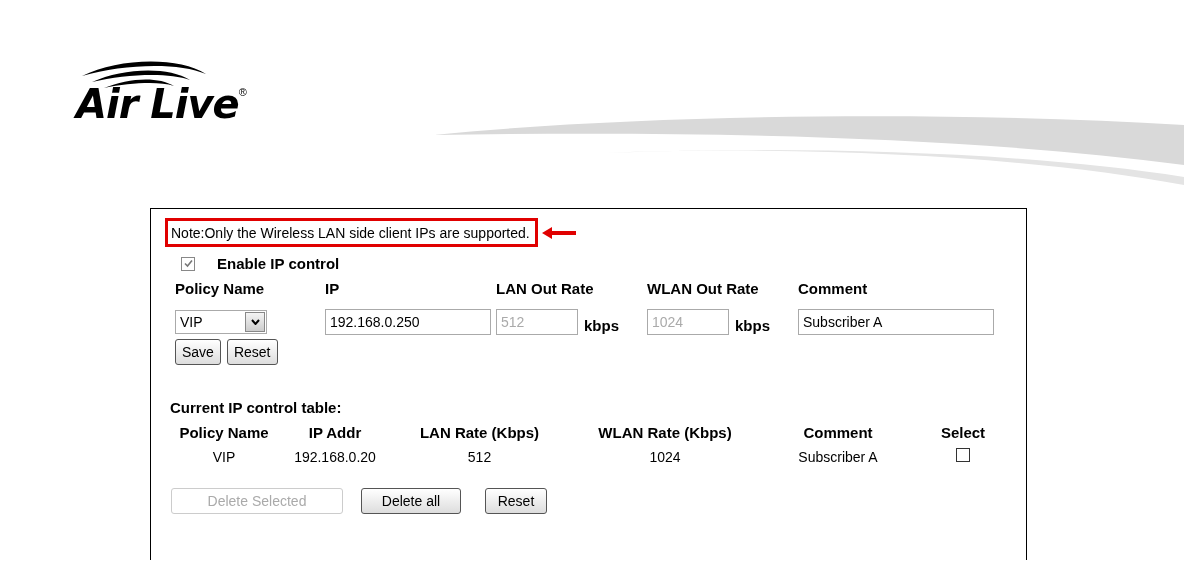 The height and width of the screenshot is (561, 1184). I want to click on table-button: Delete all, so click(411, 501).